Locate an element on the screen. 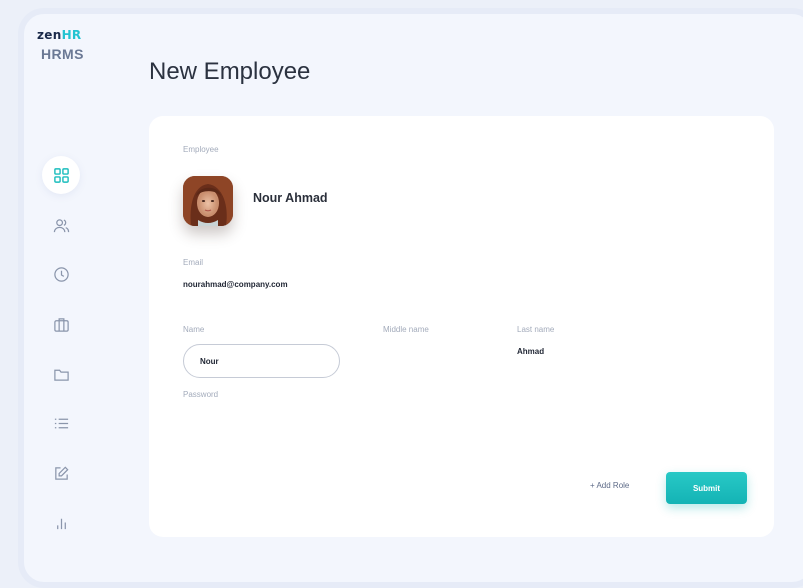 Image resolution: width=803 pixels, height=588 pixels. sidebar-item-jobs is located at coordinates (61, 324).